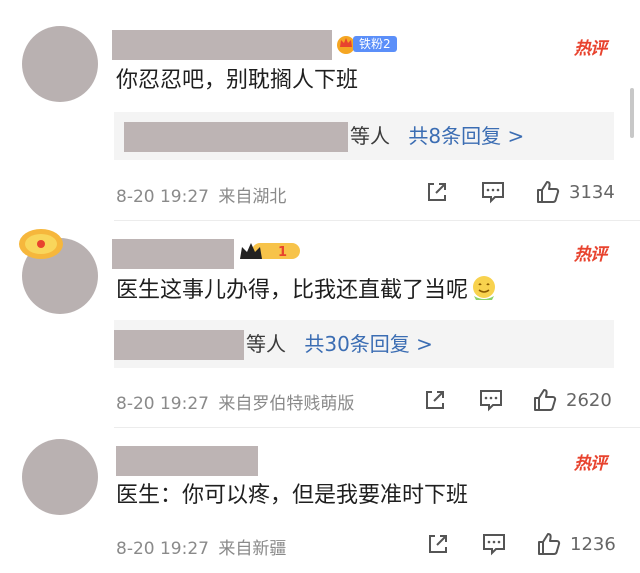 This screenshot has height=573, width=640. I want to click on like-button: 2620, so click(572, 400).